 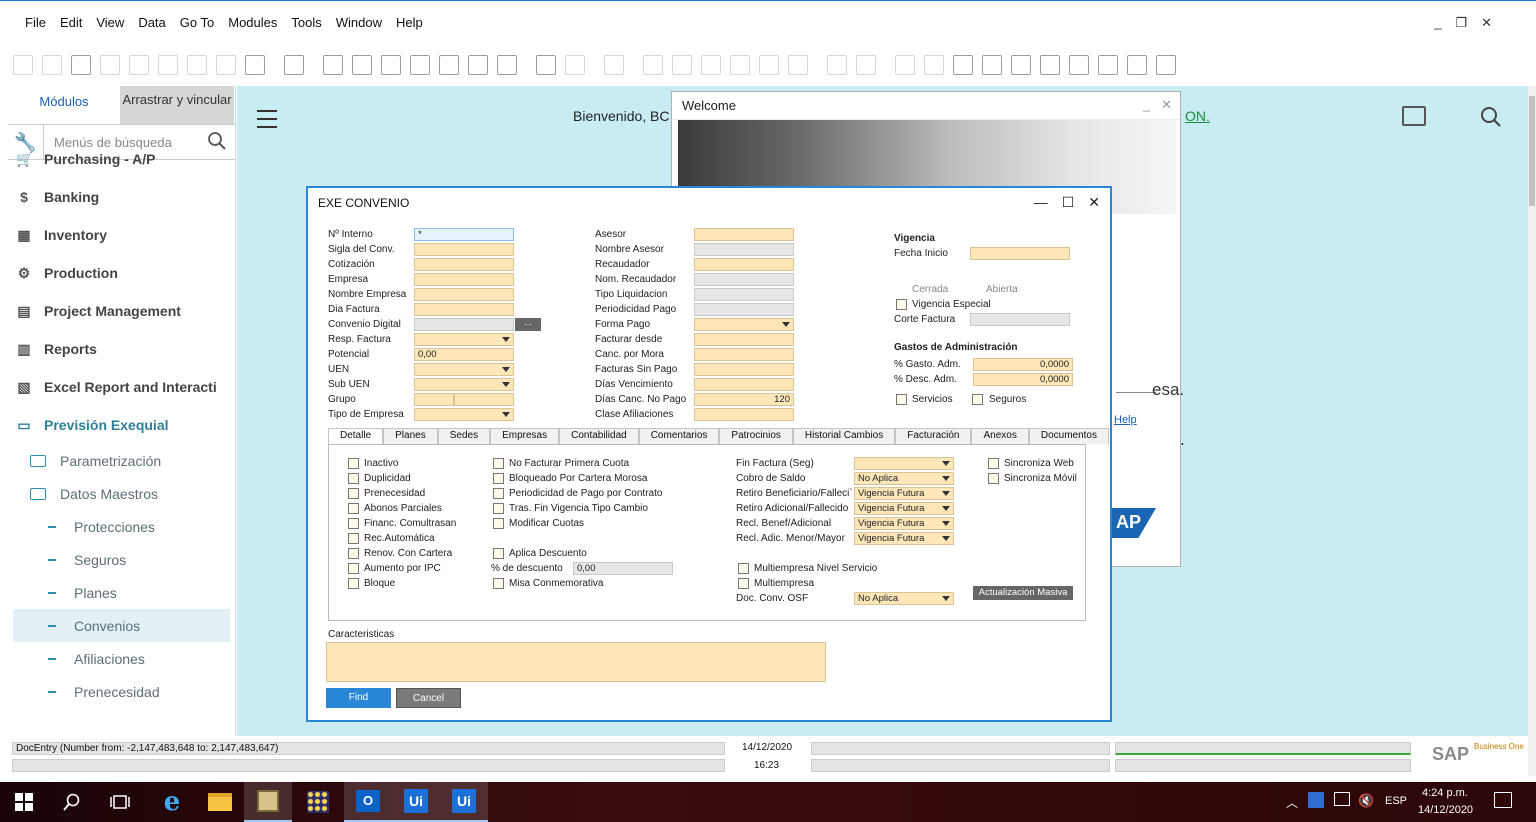 What do you see at coordinates (172, 802) in the screenshot?
I see `taskbar-ie: e` at bounding box center [172, 802].